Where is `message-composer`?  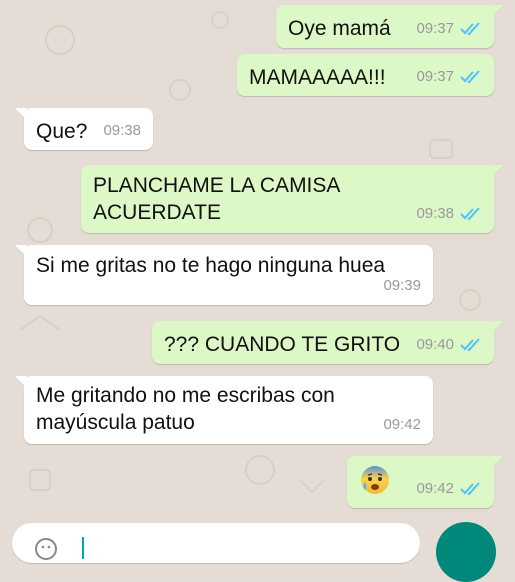 message-composer is located at coordinates (216, 543).